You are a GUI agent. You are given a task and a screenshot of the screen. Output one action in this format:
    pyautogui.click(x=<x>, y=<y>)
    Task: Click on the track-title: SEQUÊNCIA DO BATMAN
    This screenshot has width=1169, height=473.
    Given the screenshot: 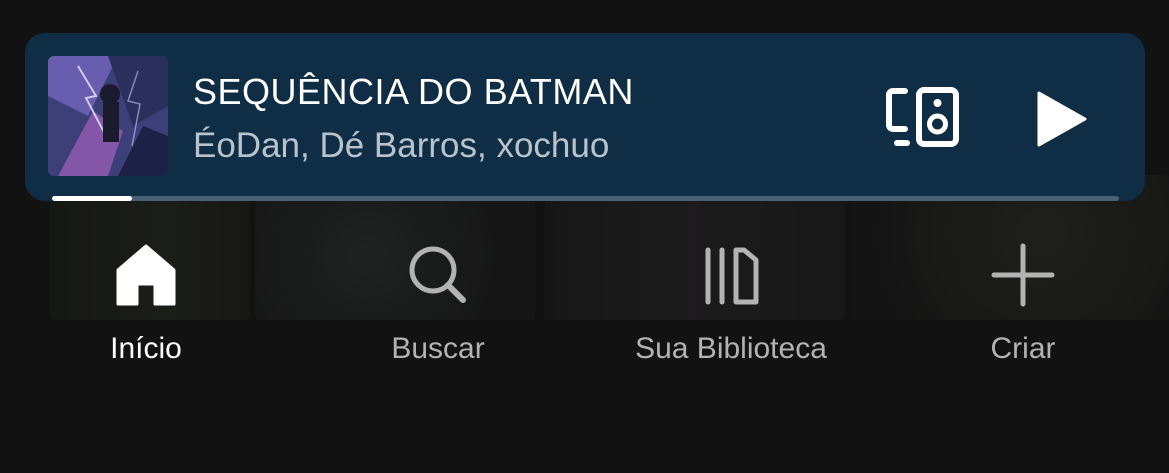 What is the action you would take?
    pyautogui.click(x=413, y=92)
    